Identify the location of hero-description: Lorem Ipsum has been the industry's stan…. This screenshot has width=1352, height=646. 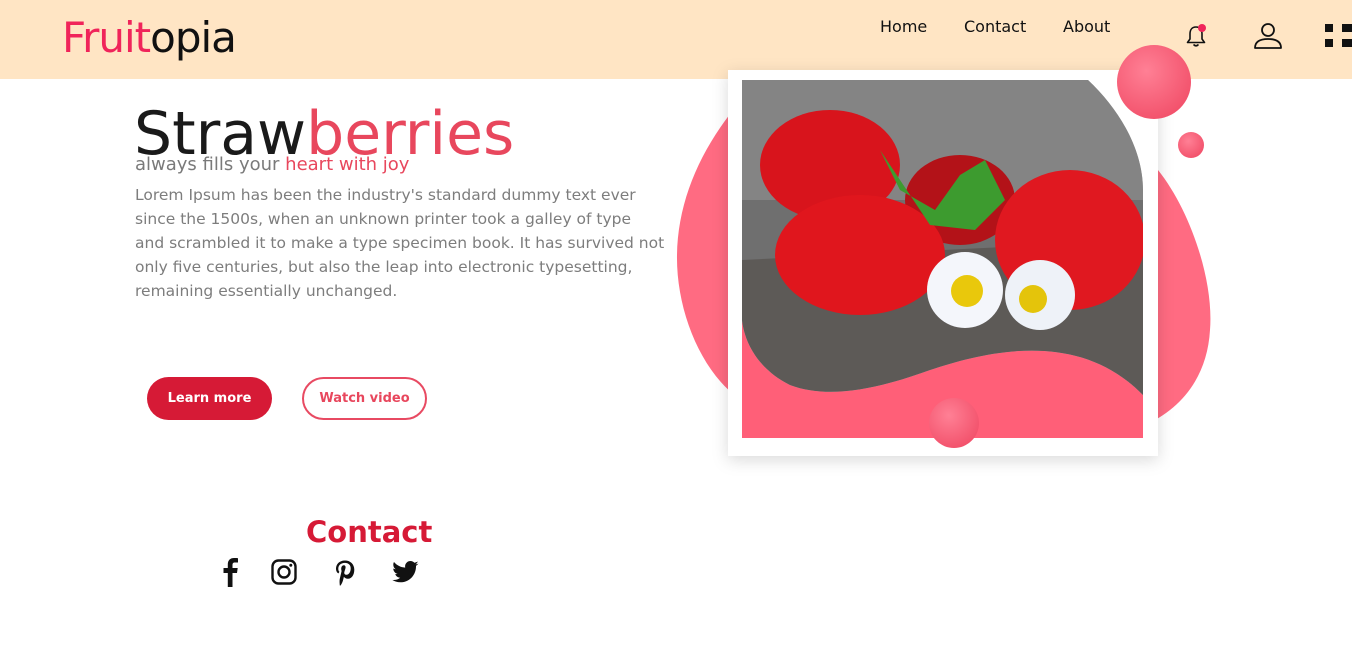
(400, 243).